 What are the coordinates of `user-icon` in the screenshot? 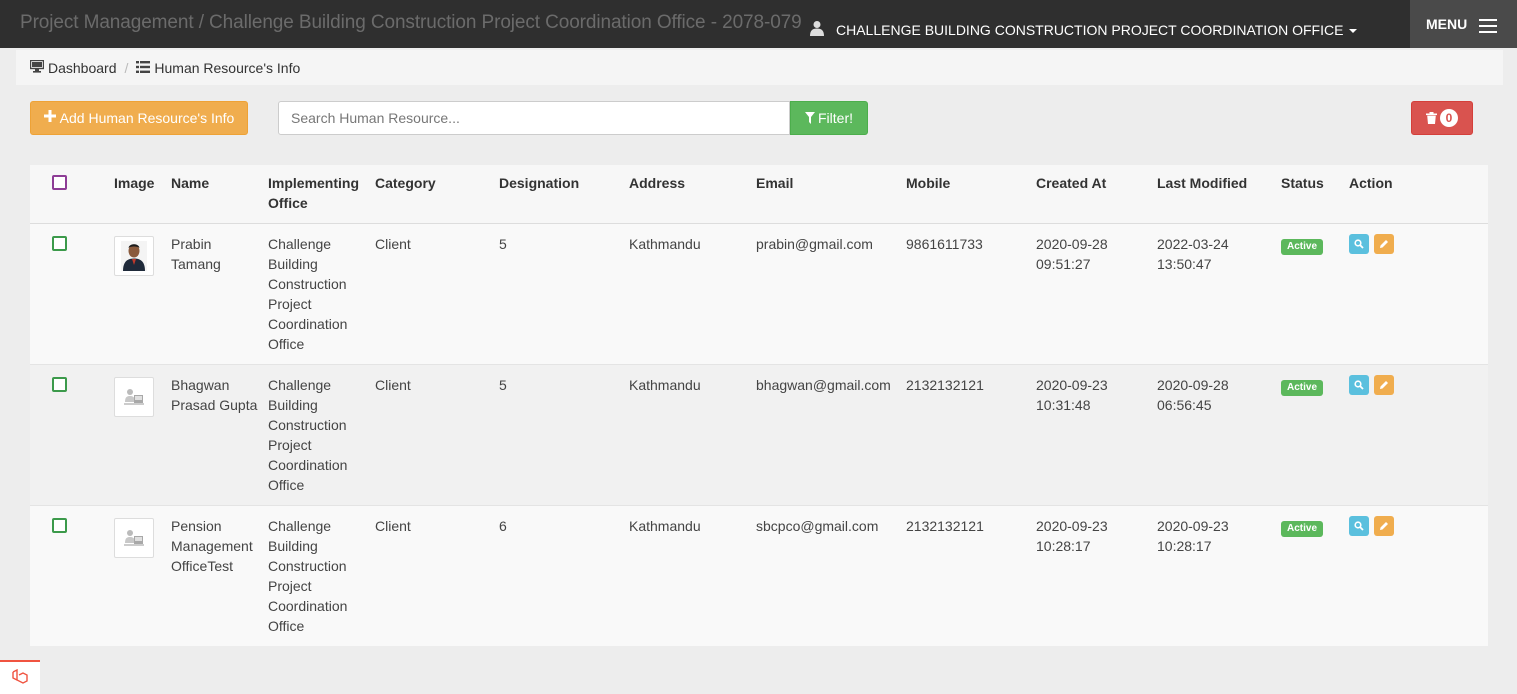 It's located at (817, 28).